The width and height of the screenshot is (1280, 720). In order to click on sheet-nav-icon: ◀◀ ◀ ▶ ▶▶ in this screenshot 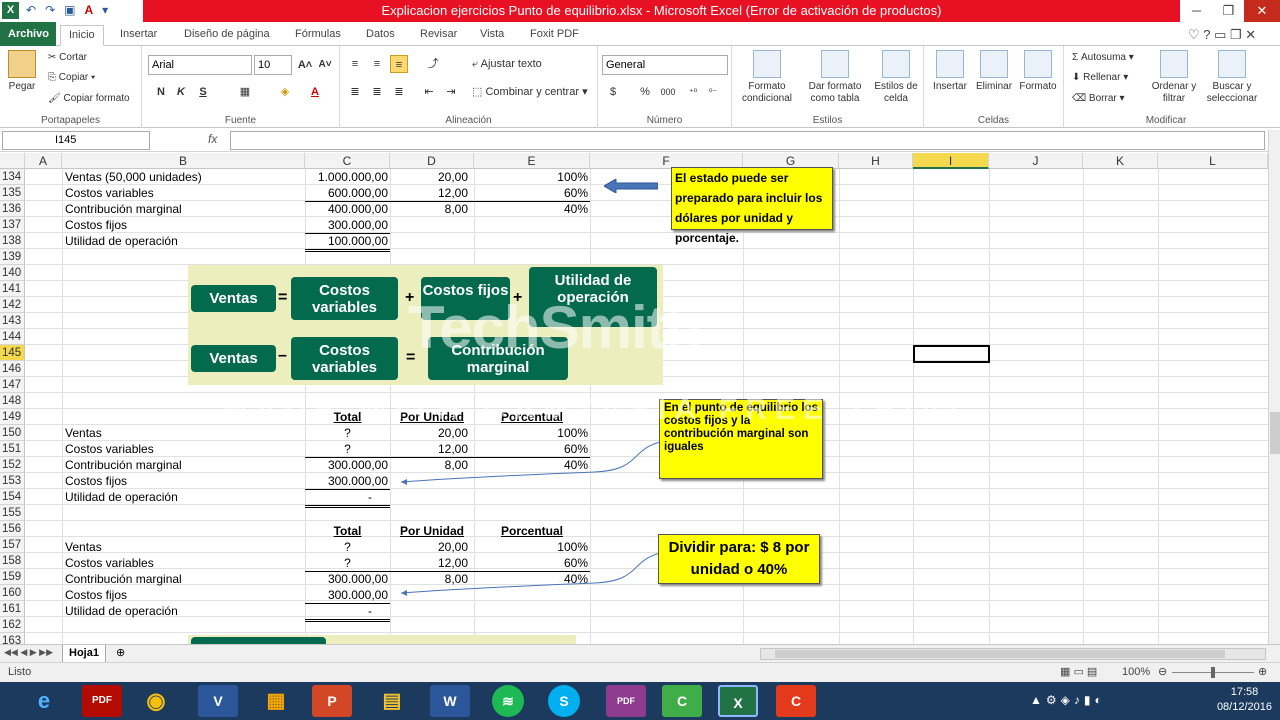, I will do `click(28, 652)`.